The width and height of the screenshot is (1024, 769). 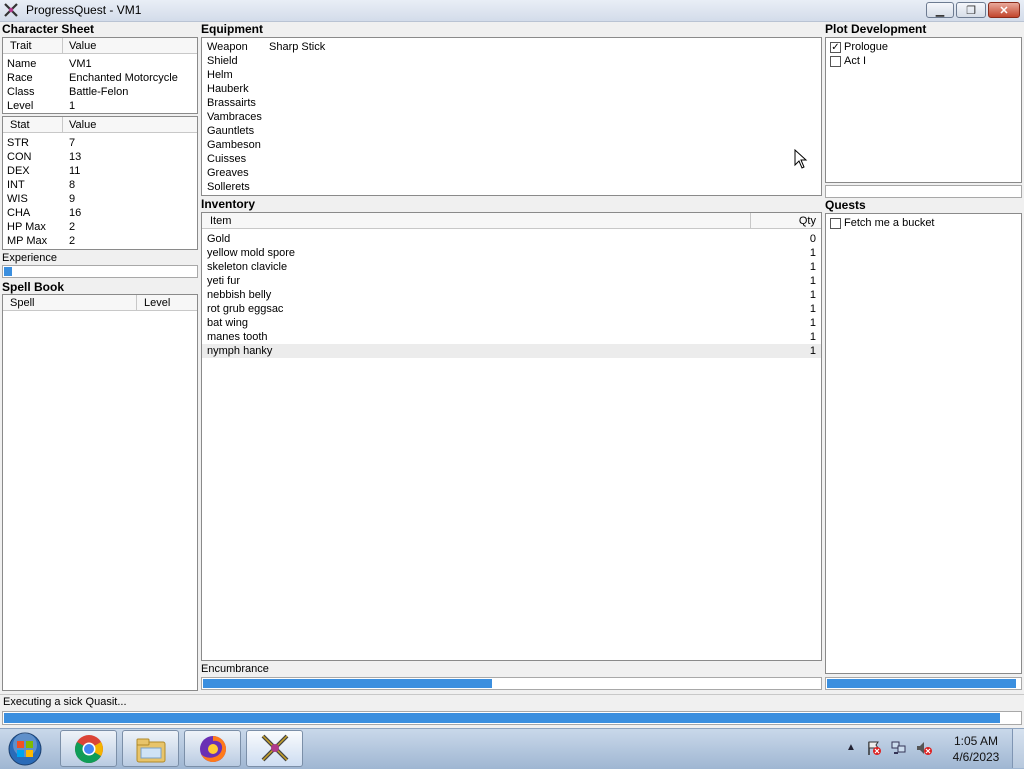 I want to click on encumbrance-bar, so click(x=511, y=683).